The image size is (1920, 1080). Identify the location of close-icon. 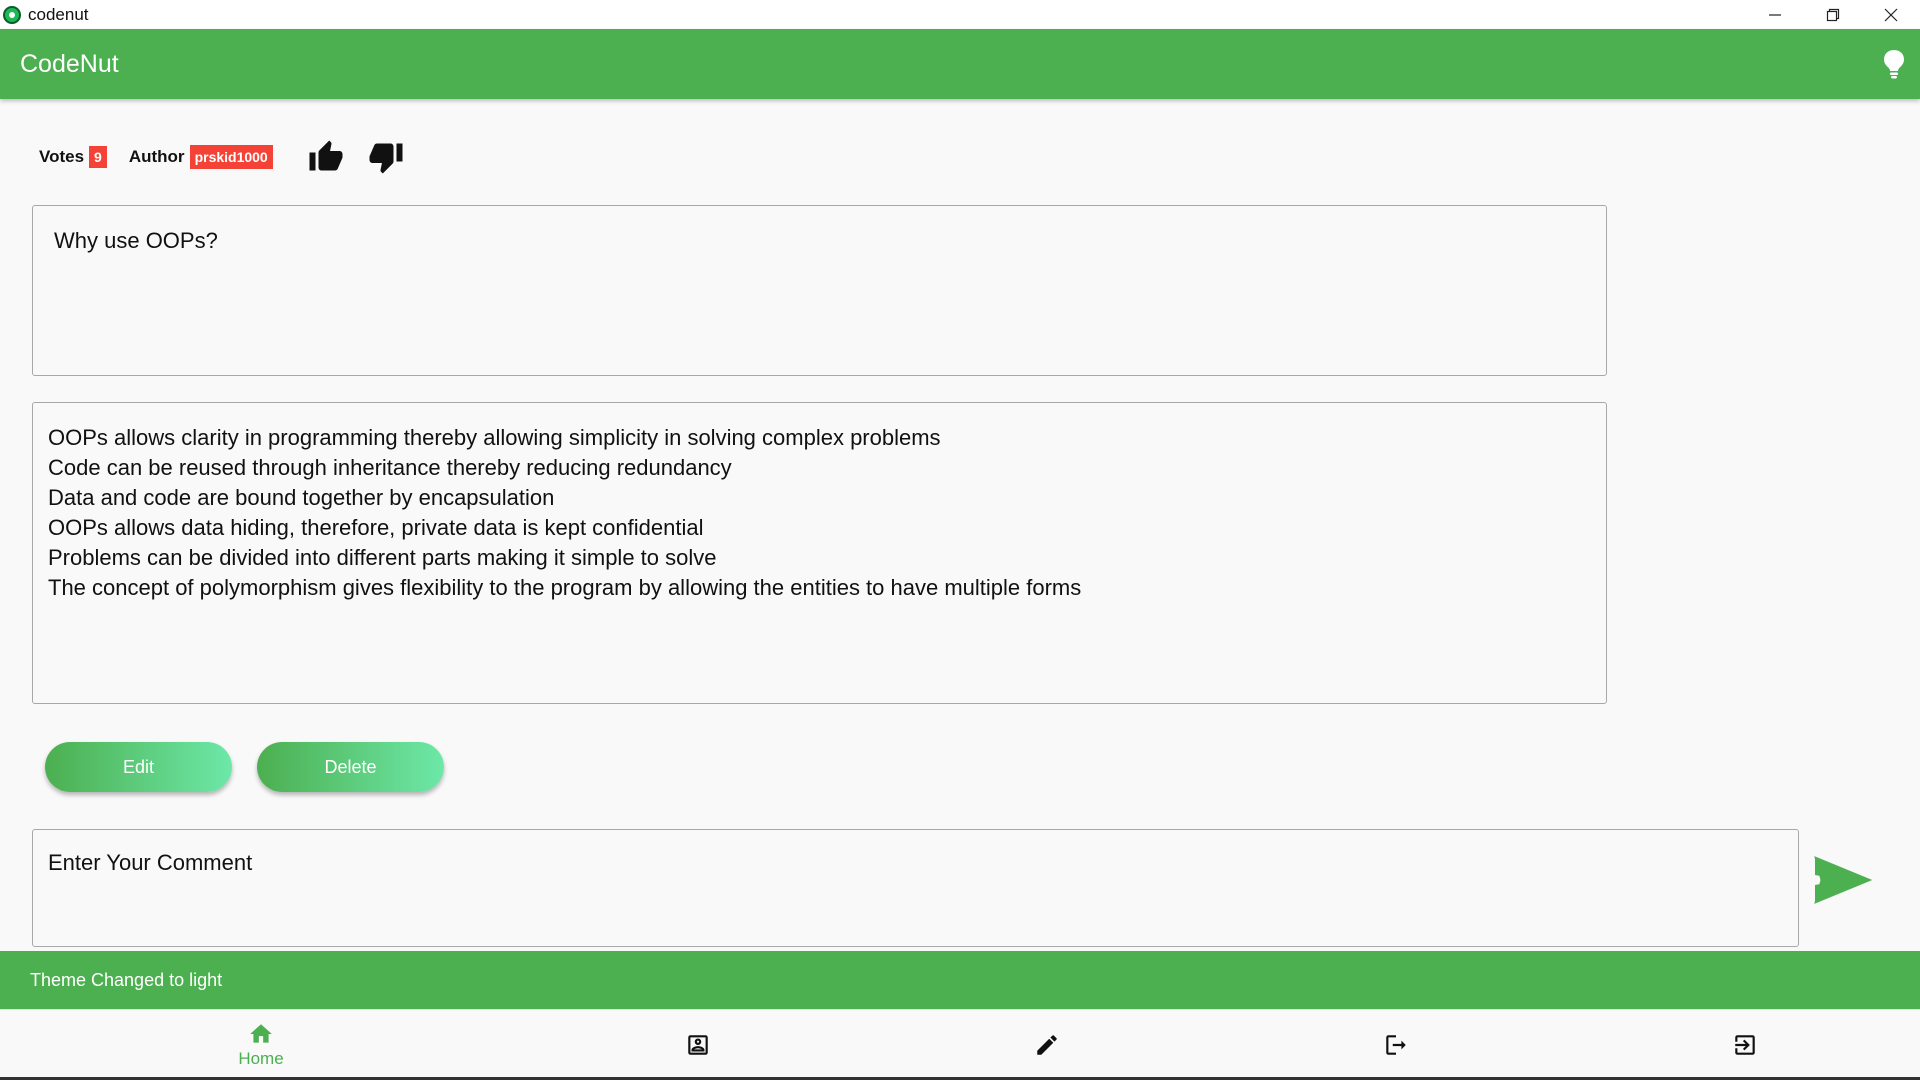
(1891, 14).